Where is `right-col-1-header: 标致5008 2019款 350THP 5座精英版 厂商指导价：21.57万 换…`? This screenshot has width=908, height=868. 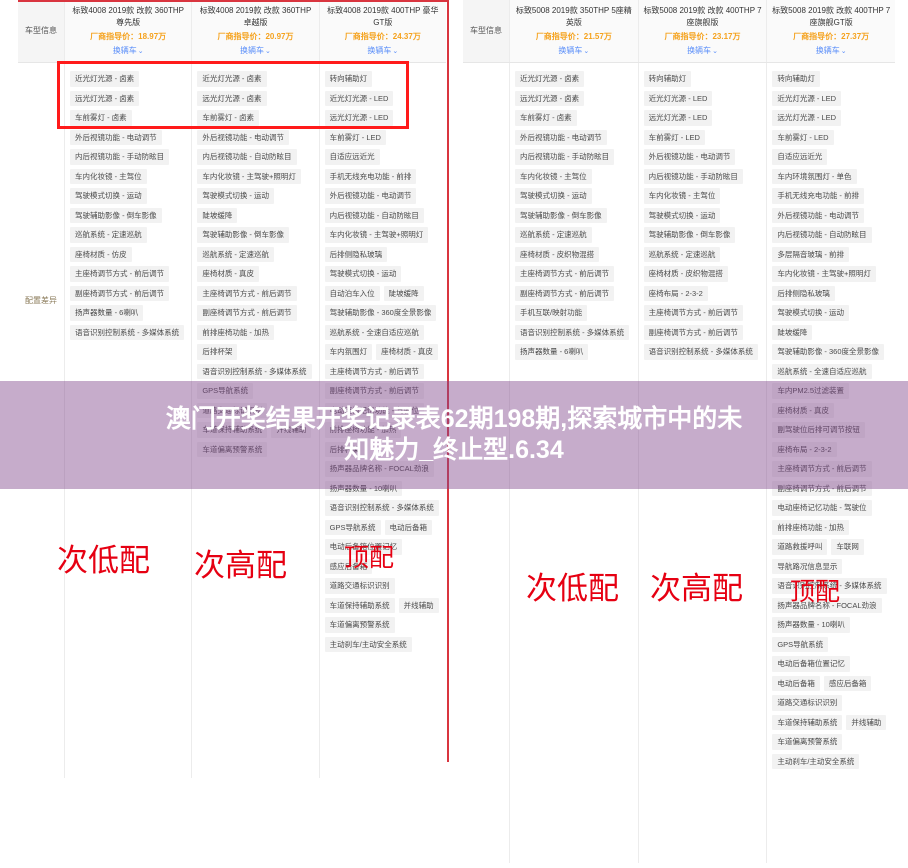 right-col-1-header: 标致5008 2019款 350THP 5座精英版 厂商指导价：21.57万 换… is located at coordinates (574, 31).